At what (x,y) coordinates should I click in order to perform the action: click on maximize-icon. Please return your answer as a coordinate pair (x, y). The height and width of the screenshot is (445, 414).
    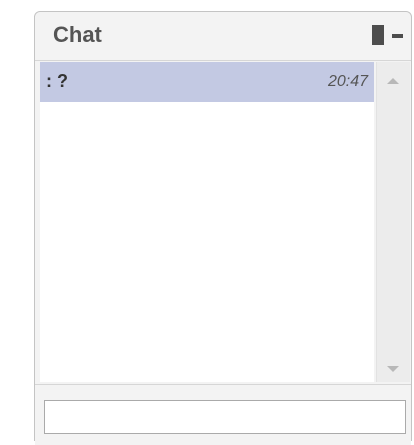
    Looking at the image, I should click on (378, 35).